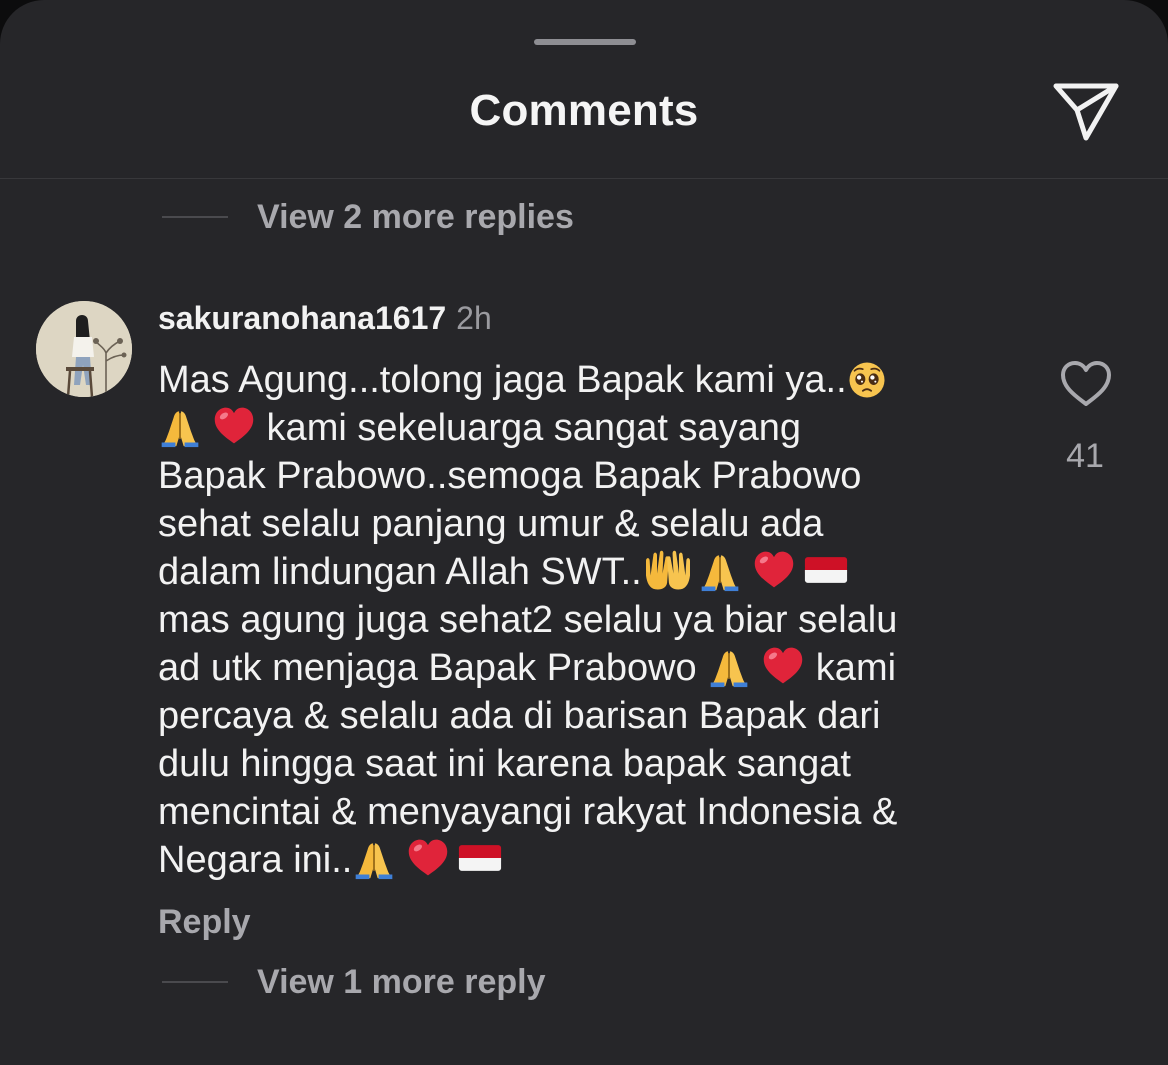 The height and width of the screenshot is (1065, 1168). I want to click on comment-line: Bapak Prabowo..semoga Bapak Prabowo, so click(510, 476).